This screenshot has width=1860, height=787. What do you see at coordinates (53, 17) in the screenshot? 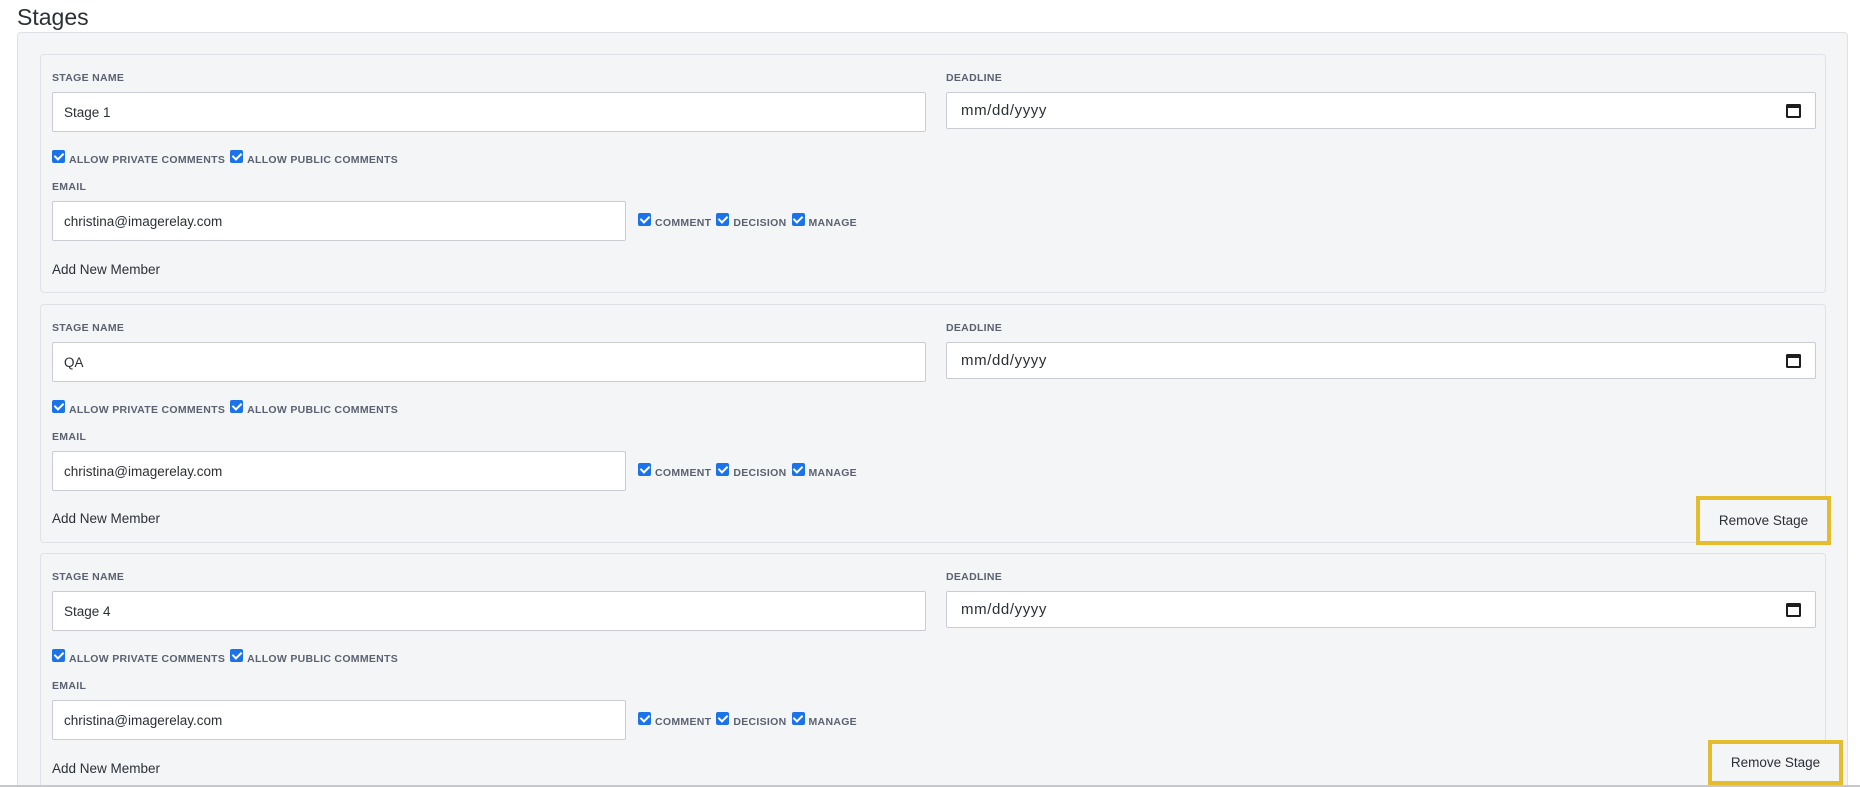
I see `page-title: Stages` at bounding box center [53, 17].